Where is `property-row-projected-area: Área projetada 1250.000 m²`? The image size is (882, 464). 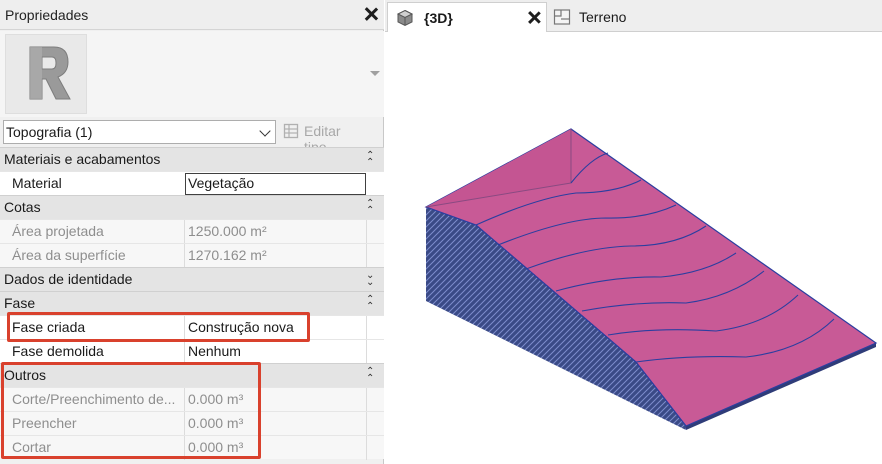
property-row-projected-area: Área projetada 1250.000 m² is located at coordinates (192, 231).